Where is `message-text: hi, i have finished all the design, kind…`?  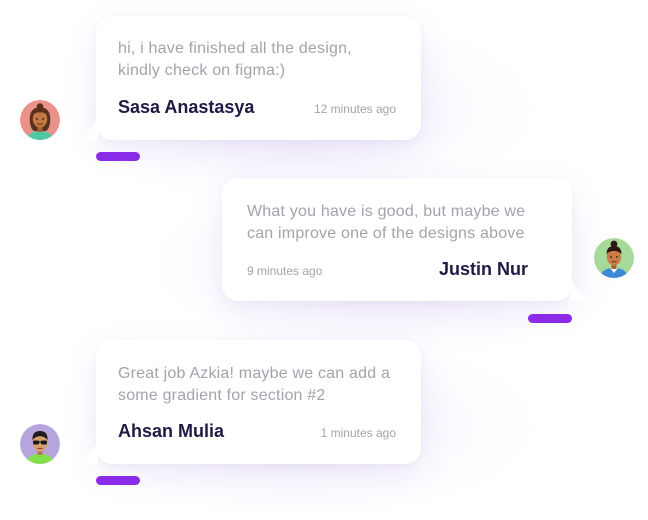 message-text: hi, i have finished all the design, kind… is located at coordinates (235, 59).